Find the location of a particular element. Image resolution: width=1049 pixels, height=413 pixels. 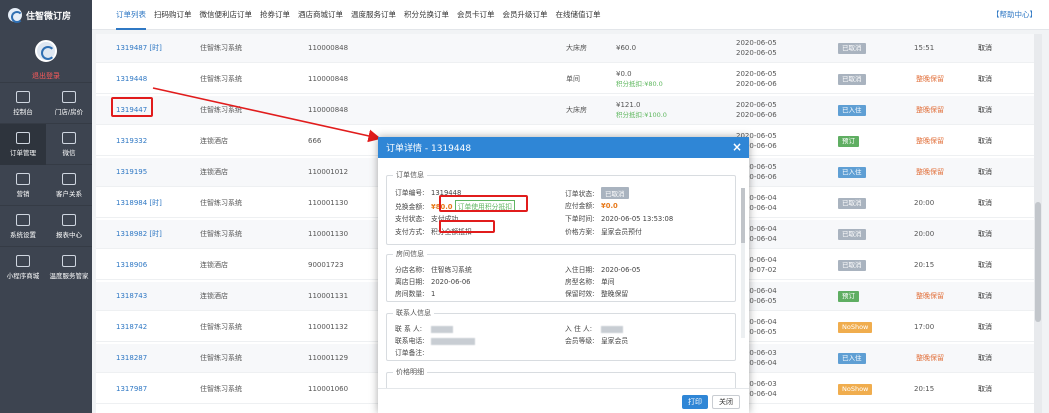

close-icon: × is located at coordinates (737, 147).